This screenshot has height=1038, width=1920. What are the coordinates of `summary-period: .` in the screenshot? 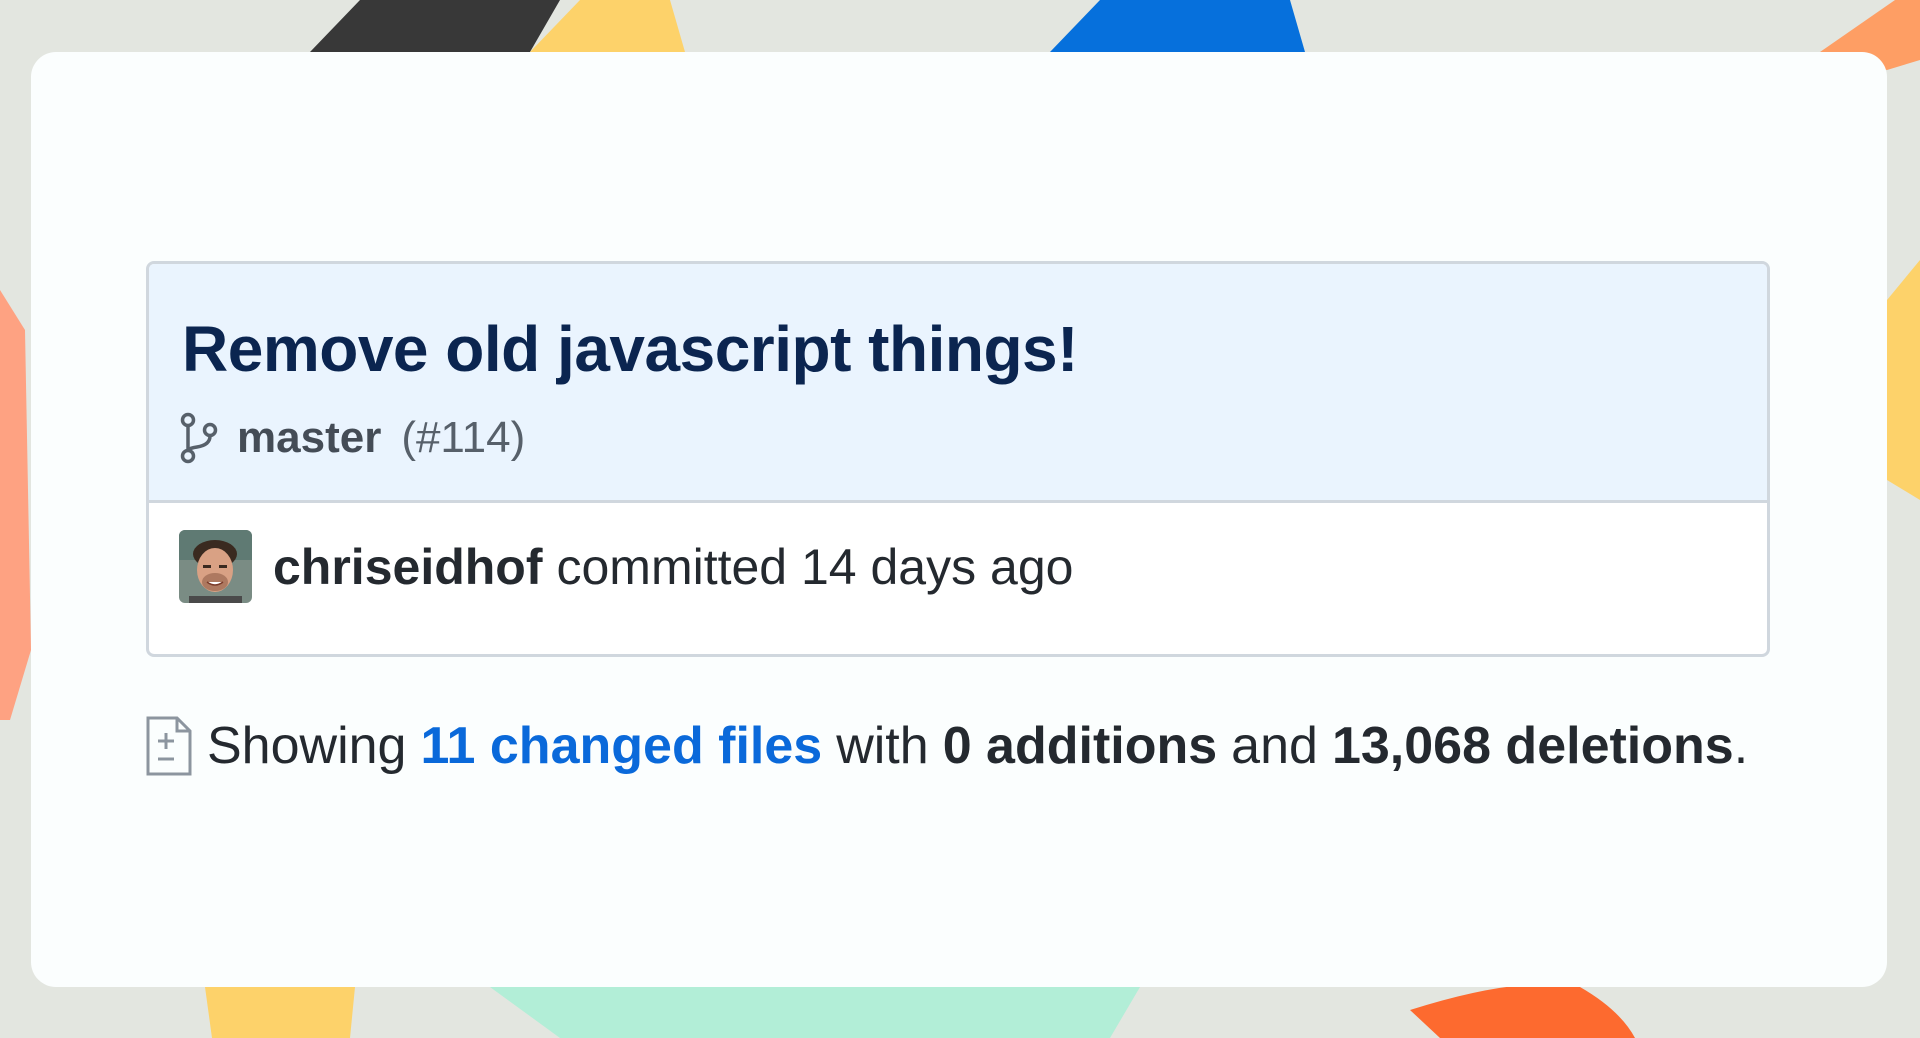 It's located at (1741, 746).